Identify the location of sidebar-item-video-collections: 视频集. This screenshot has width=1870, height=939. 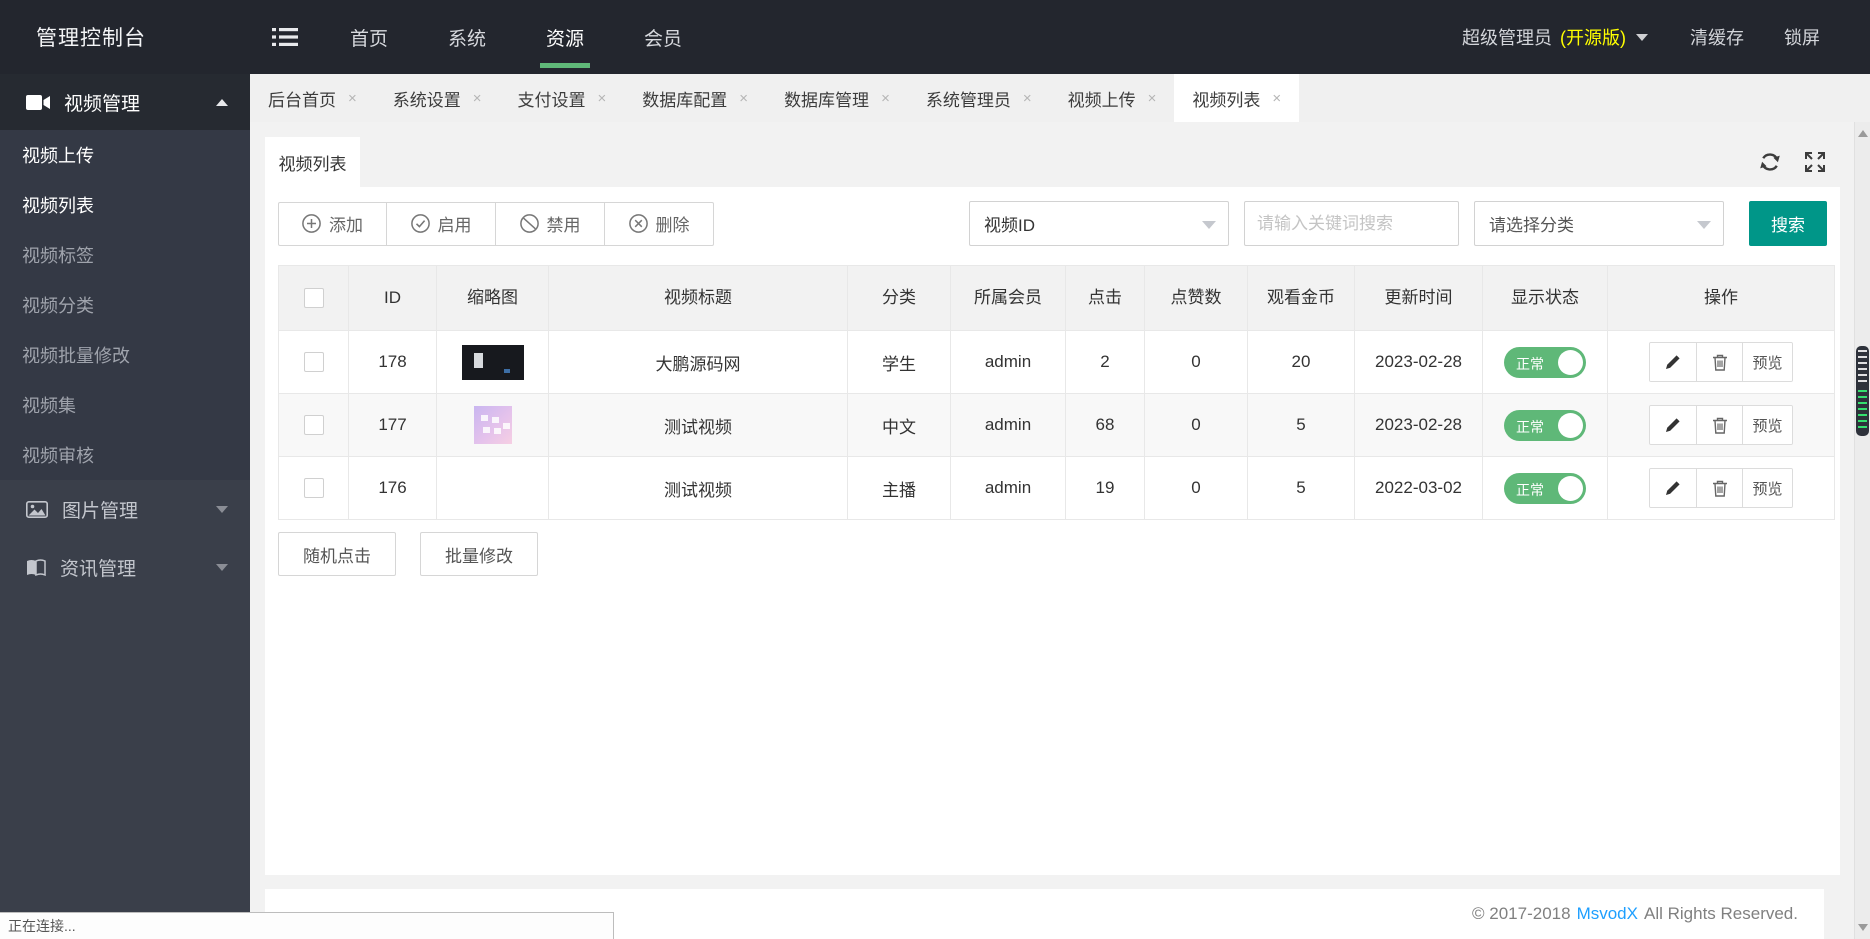
(125, 405).